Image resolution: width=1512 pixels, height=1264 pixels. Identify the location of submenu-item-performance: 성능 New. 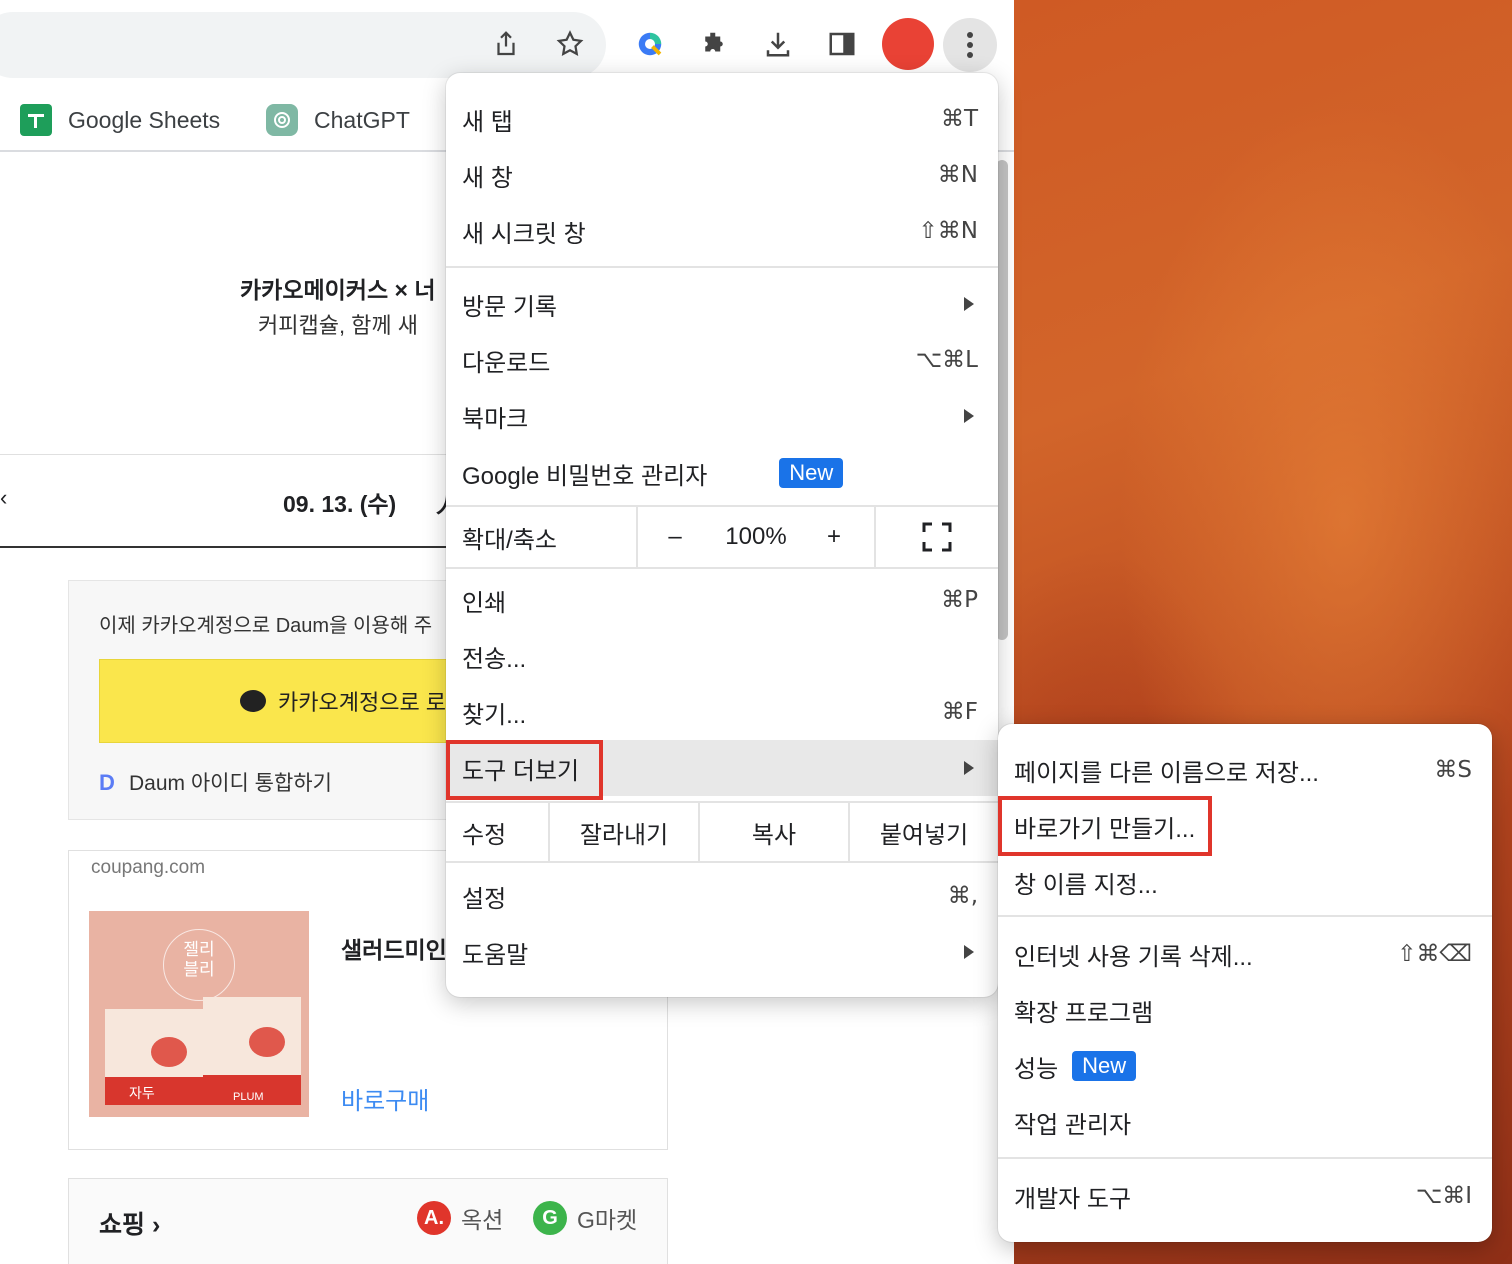
(1245, 1066).